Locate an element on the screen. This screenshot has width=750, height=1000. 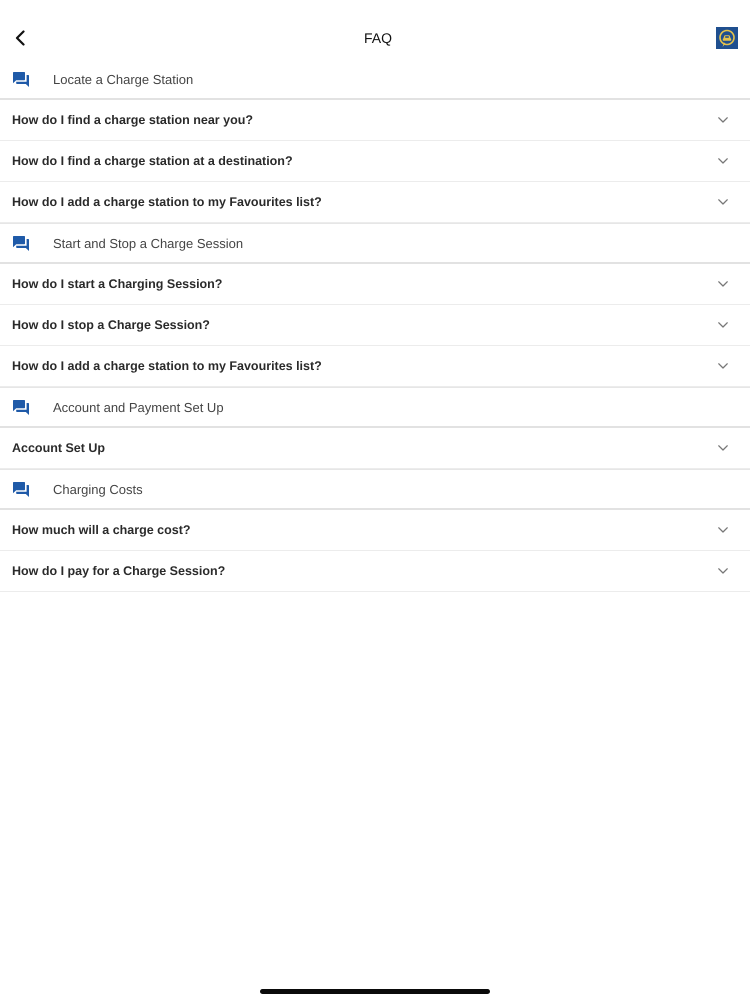
section-title: Account and Payment Set Up is located at coordinates (138, 407).